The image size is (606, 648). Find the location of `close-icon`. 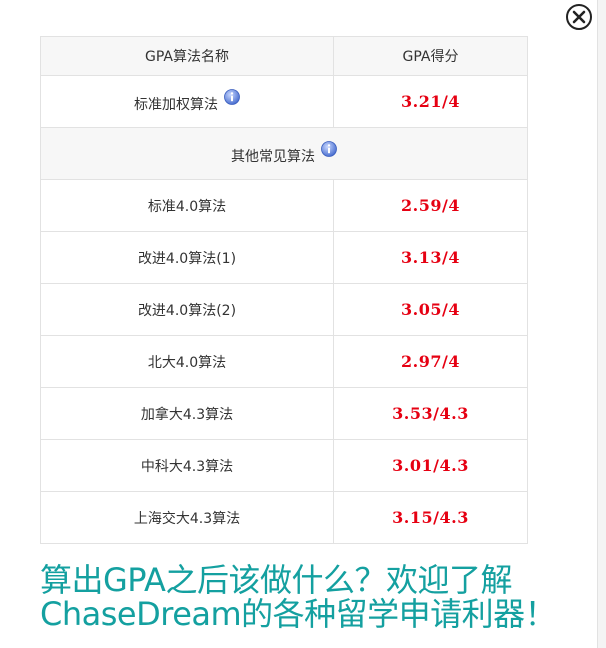

close-icon is located at coordinates (579, 17).